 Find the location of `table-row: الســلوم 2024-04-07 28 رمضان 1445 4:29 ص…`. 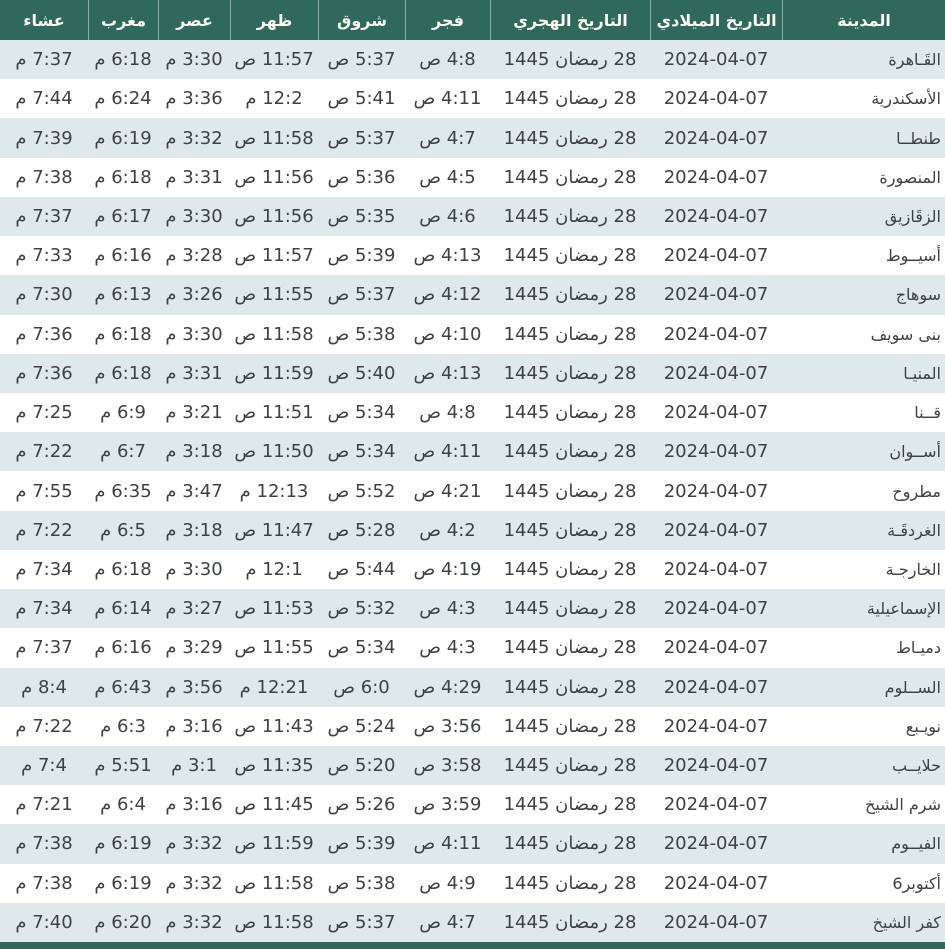

table-row: الســلوم 2024-04-07 28 رمضان 1445 4:29 ص… is located at coordinates (472, 687).